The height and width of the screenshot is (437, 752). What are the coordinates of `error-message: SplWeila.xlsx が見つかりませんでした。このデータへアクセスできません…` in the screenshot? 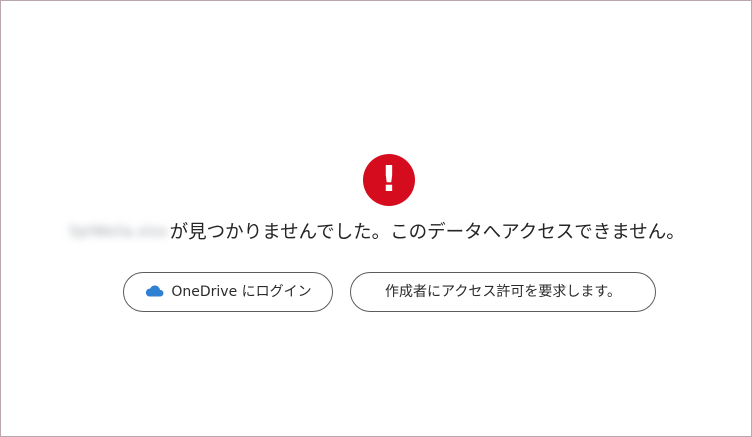 It's located at (376, 232).